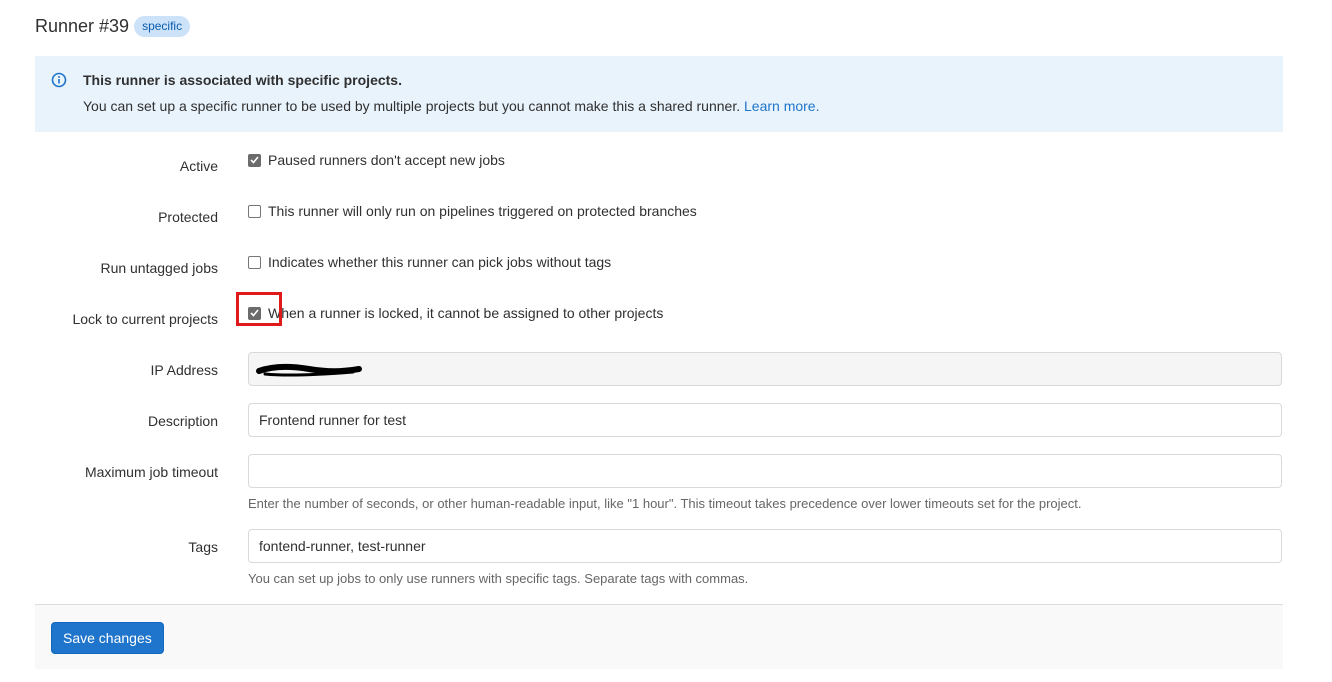  What do you see at coordinates (198, 166) in the screenshot?
I see `active-label: Active` at bounding box center [198, 166].